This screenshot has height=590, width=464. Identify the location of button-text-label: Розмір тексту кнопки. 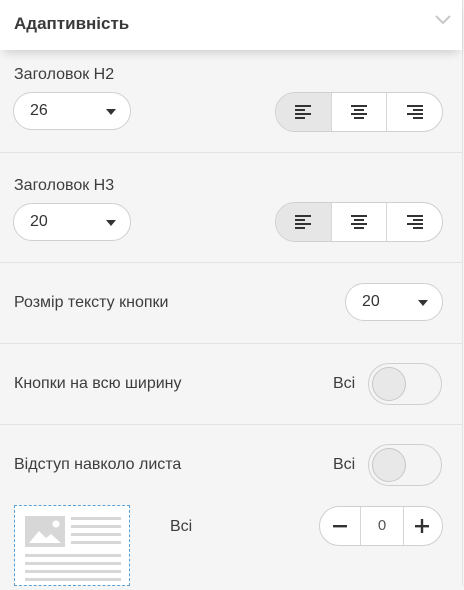
(91, 302).